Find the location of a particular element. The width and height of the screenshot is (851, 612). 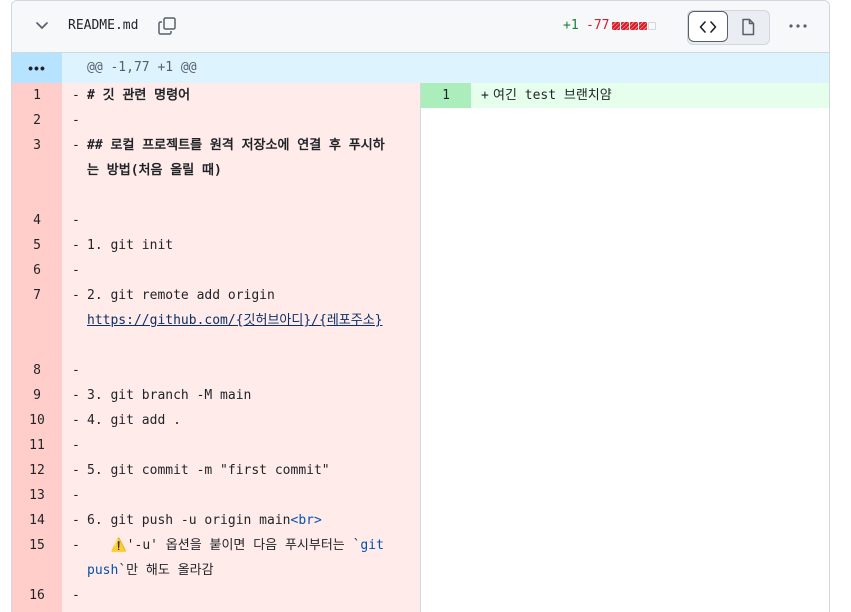

line-number: 14 is located at coordinates (37, 520).